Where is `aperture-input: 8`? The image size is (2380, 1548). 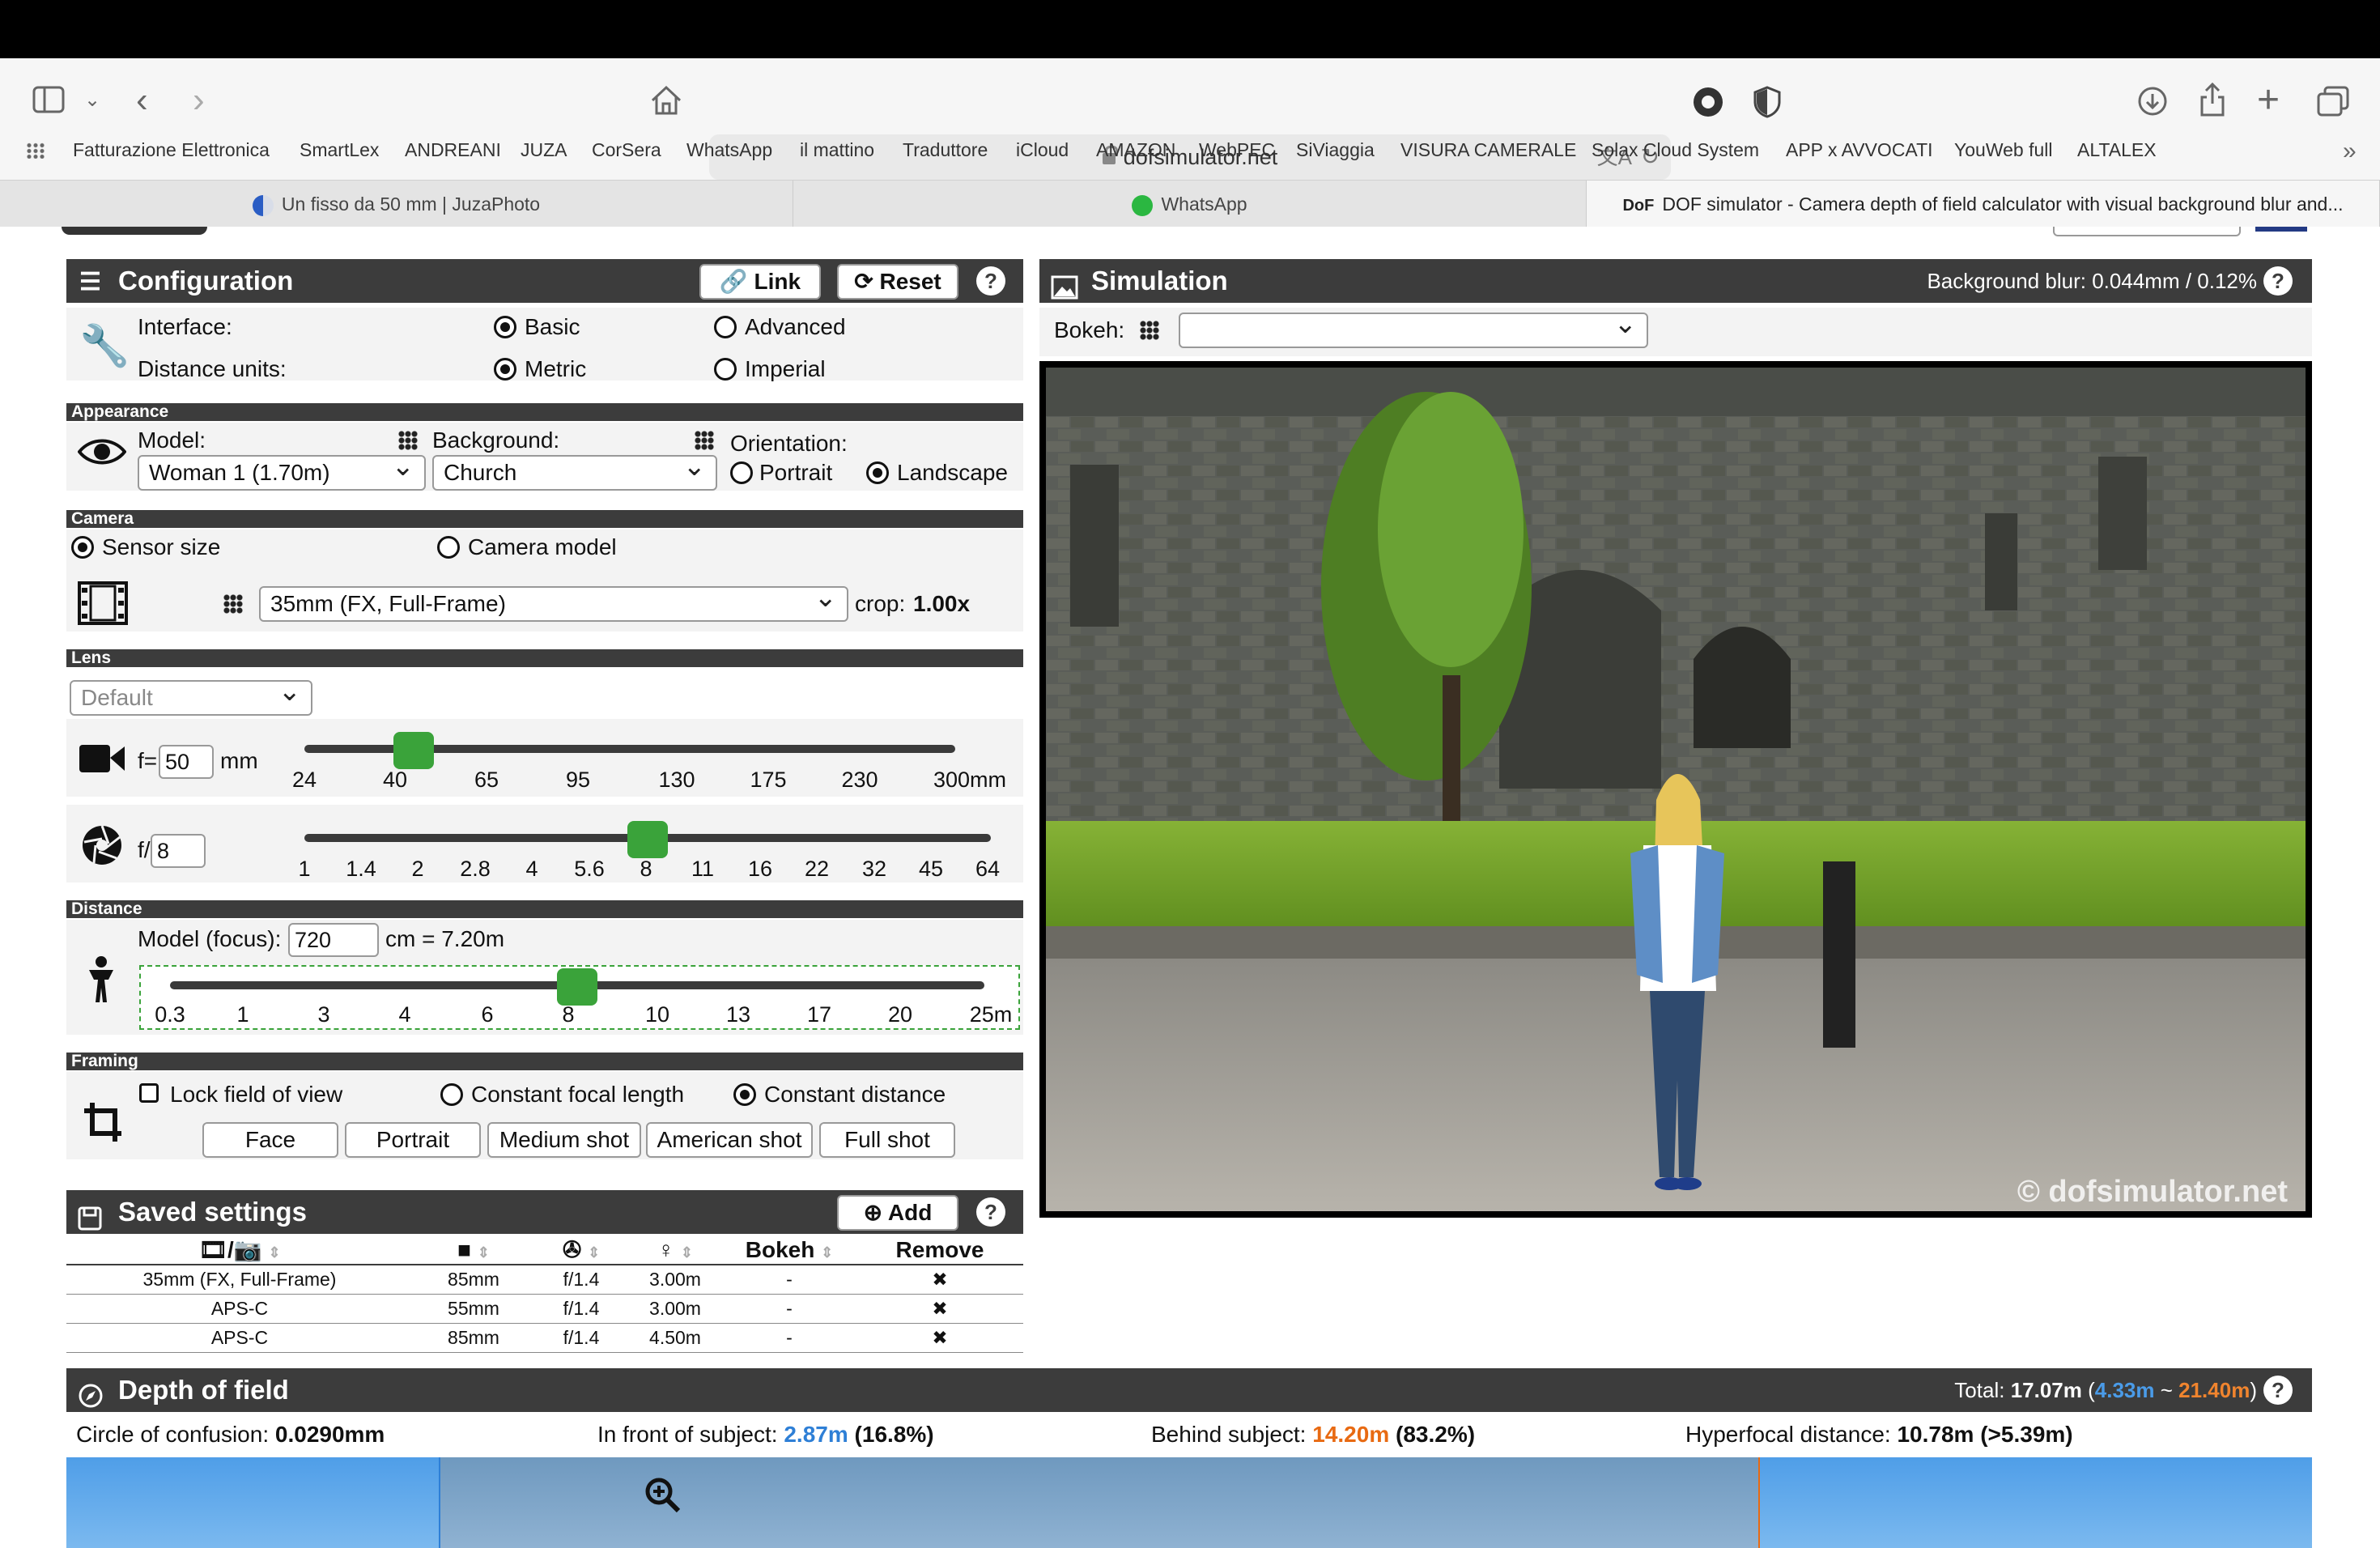 aperture-input: 8 is located at coordinates (178, 851).